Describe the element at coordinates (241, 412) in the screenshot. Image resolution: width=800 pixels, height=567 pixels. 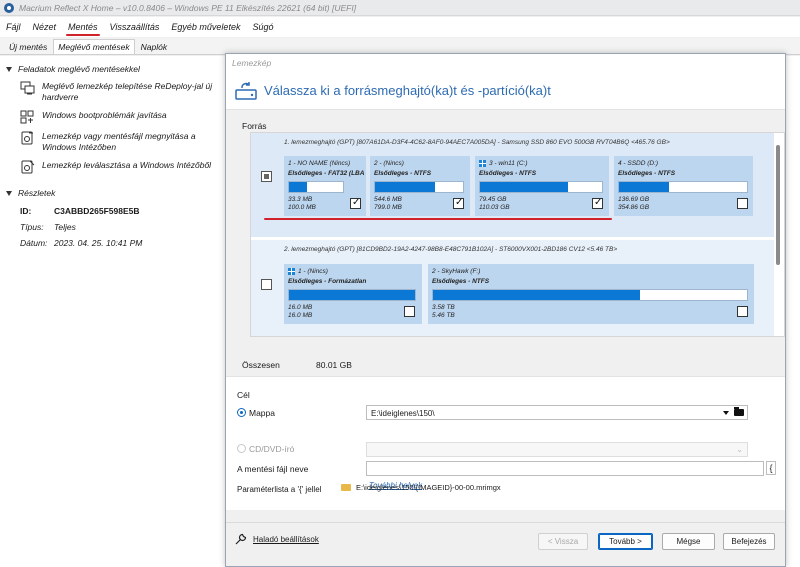
I see `folder-radio` at that location.